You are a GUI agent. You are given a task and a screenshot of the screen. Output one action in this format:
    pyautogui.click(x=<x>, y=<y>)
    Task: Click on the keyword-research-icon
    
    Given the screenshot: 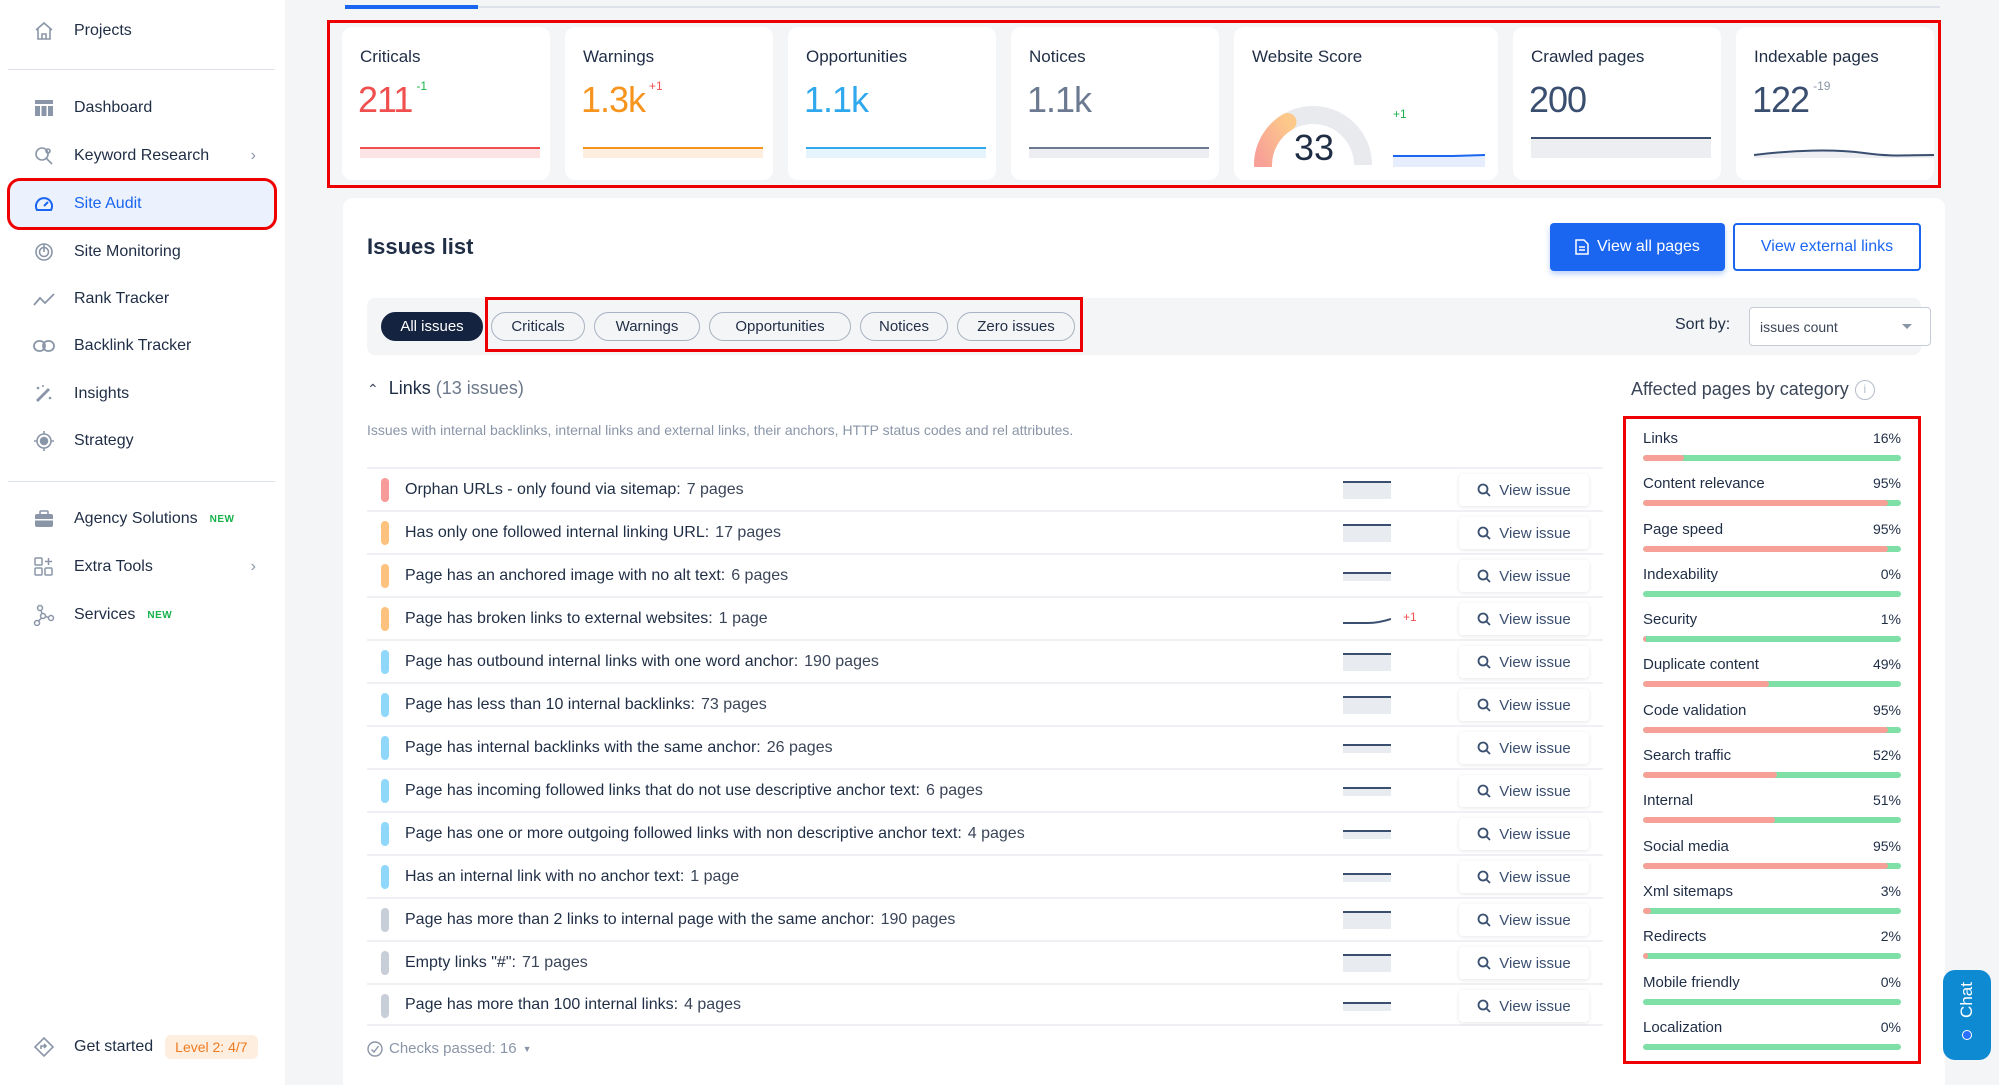 What is the action you would take?
    pyautogui.click(x=44, y=156)
    